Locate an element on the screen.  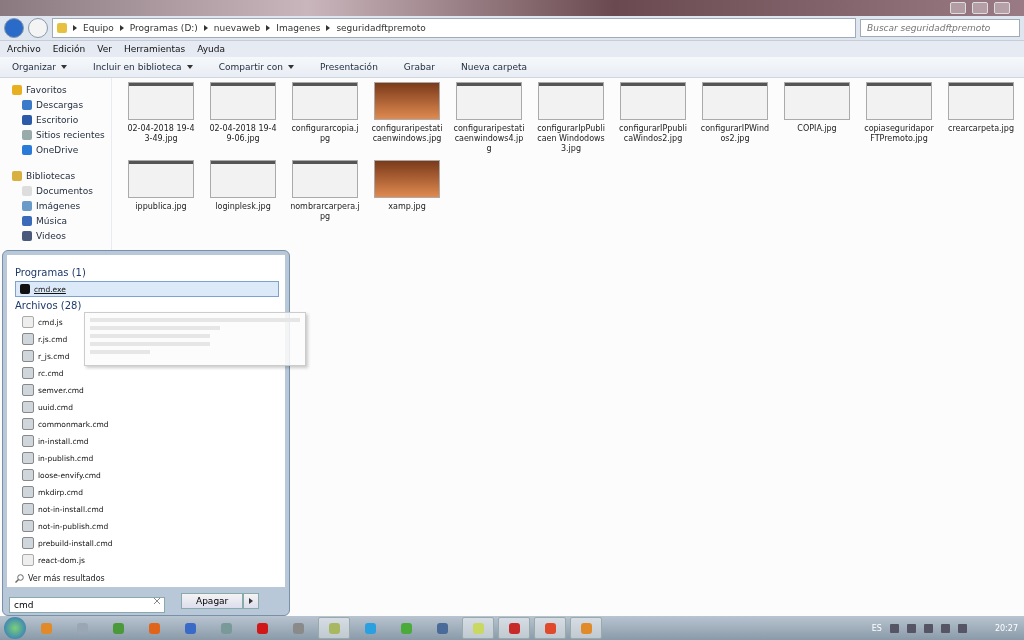
shutdown-options-button is located at coordinates (251, 601).